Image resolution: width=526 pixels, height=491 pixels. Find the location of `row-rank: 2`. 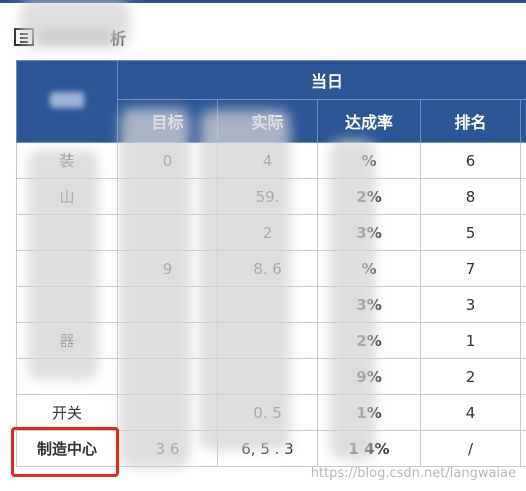

row-rank: 2 is located at coordinates (470, 376).